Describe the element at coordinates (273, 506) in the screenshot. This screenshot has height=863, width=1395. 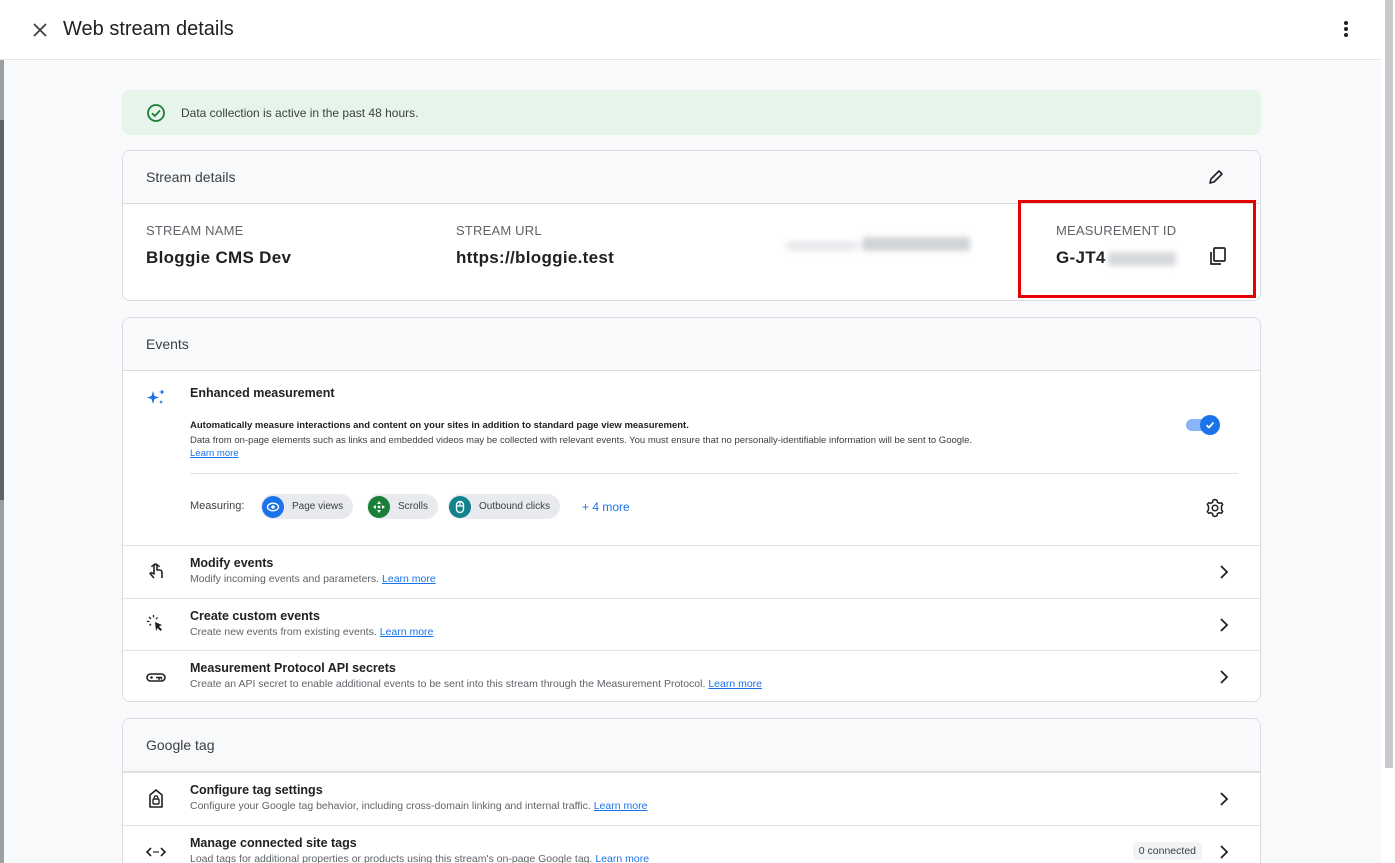
I see `eye-icon` at that location.